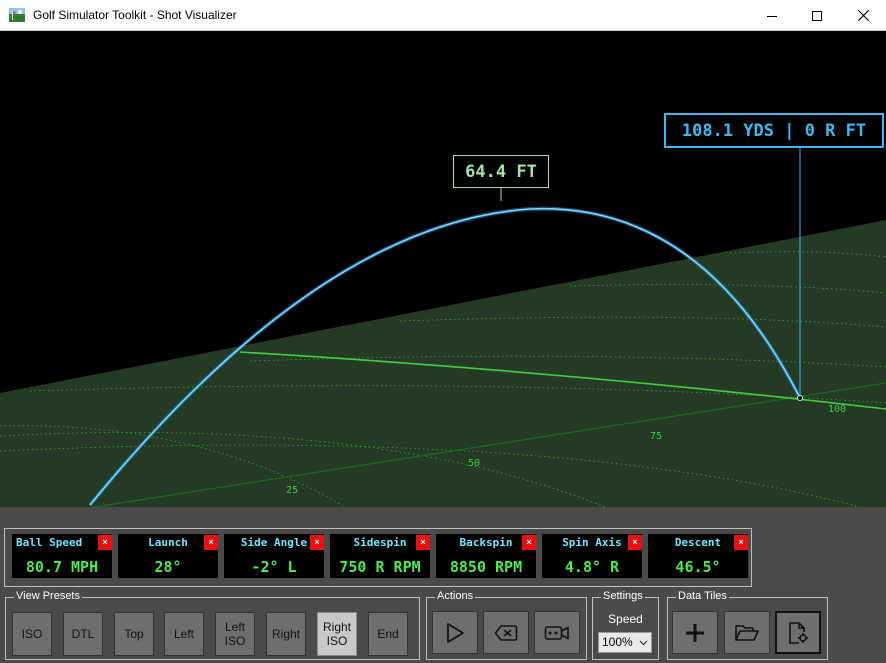  Describe the element at coordinates (774, 130) in the screenshot. I see `carry-distance-callout: 108.1 YDS | 0 R FT` at that location.